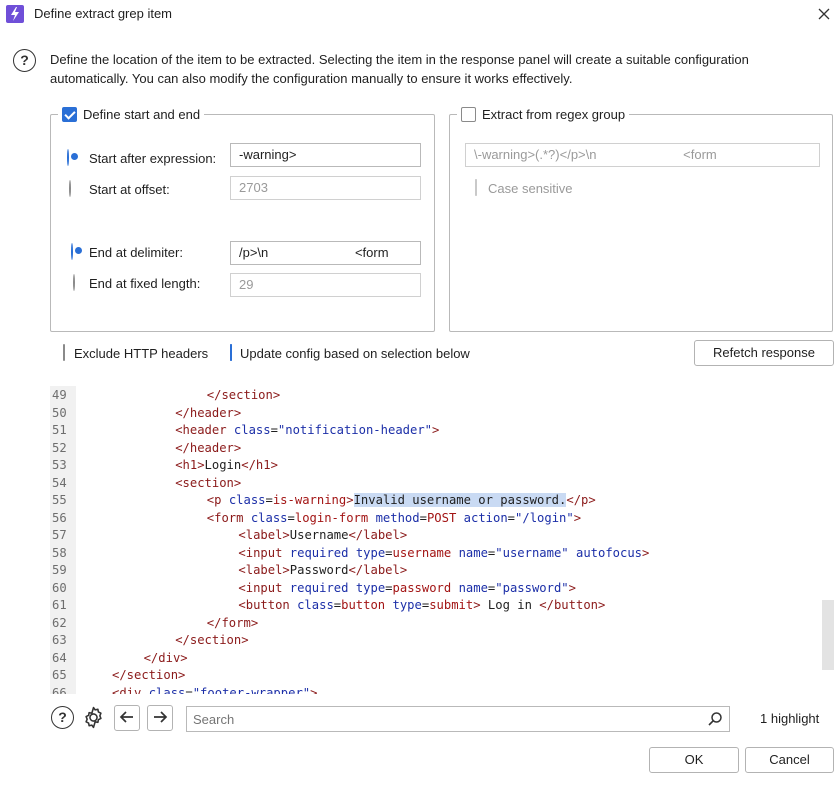  What do you see at coordinates (435, 571) in the screenshot?
I see `code-line: 59 <label>Password</label>` at bounding box center [435, 571].